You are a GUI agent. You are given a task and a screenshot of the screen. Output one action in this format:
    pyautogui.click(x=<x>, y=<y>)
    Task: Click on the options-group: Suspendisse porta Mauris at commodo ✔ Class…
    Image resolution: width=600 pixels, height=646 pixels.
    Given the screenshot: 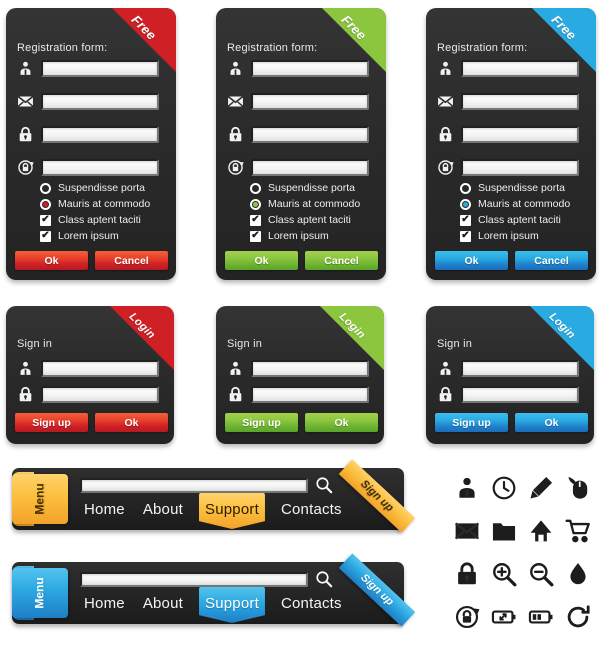 What is the action you would take?
    pyautogui.click(x=95, y=212)
    